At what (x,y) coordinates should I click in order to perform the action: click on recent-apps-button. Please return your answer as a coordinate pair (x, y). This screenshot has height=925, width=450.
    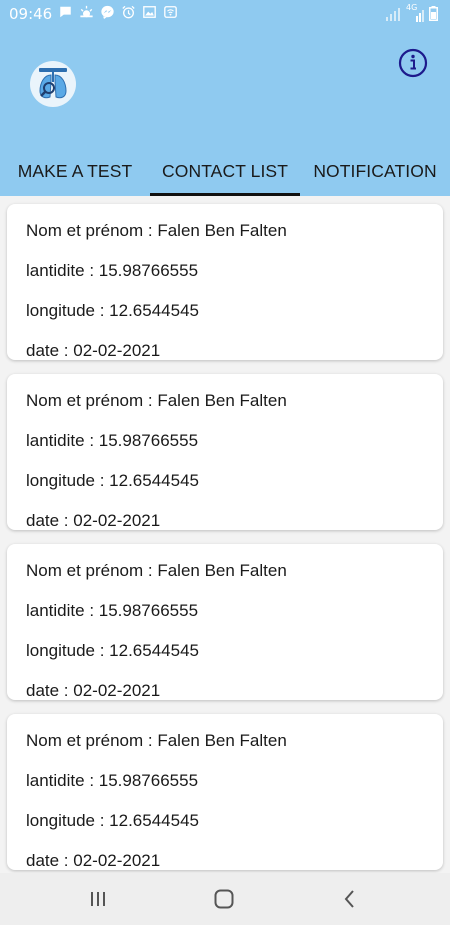
    Looking at the image, I should click on (98, 899).